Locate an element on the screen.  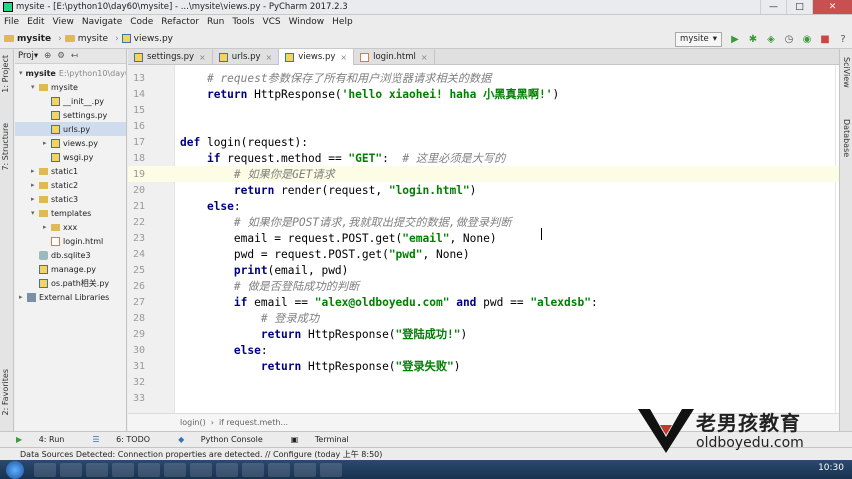
tree-item: ▸ static2 is located at coordinates (70, 185).